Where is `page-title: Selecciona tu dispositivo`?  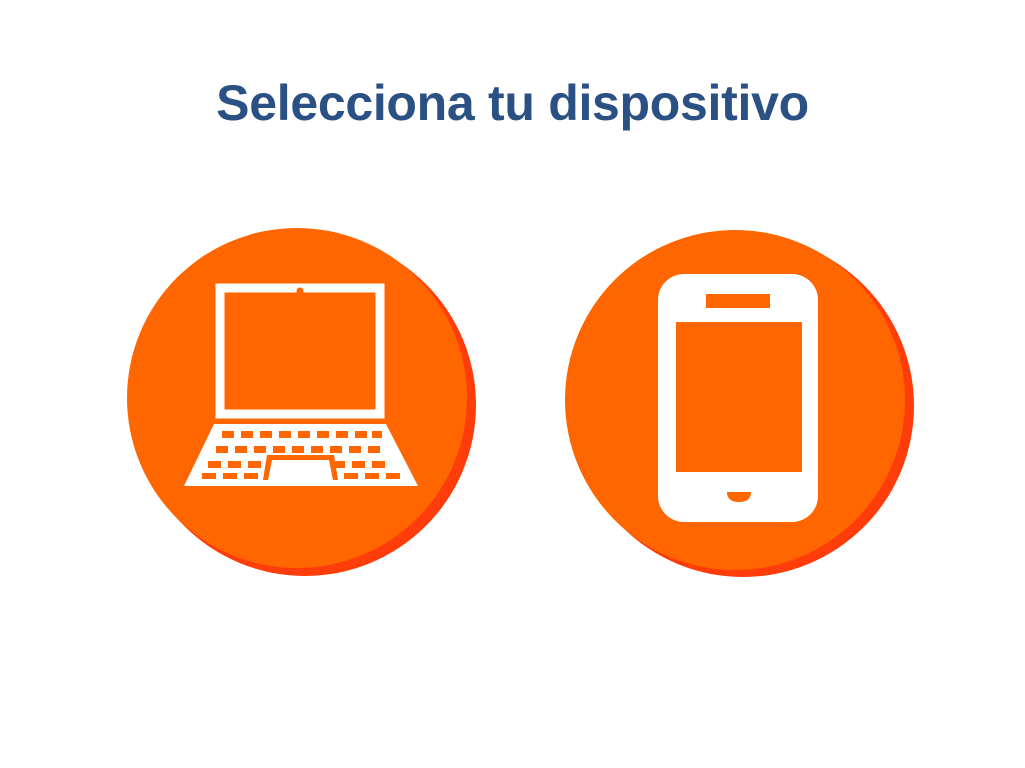 page-title: Selecciona tu dispositivo is located at coordinates (512, 103).